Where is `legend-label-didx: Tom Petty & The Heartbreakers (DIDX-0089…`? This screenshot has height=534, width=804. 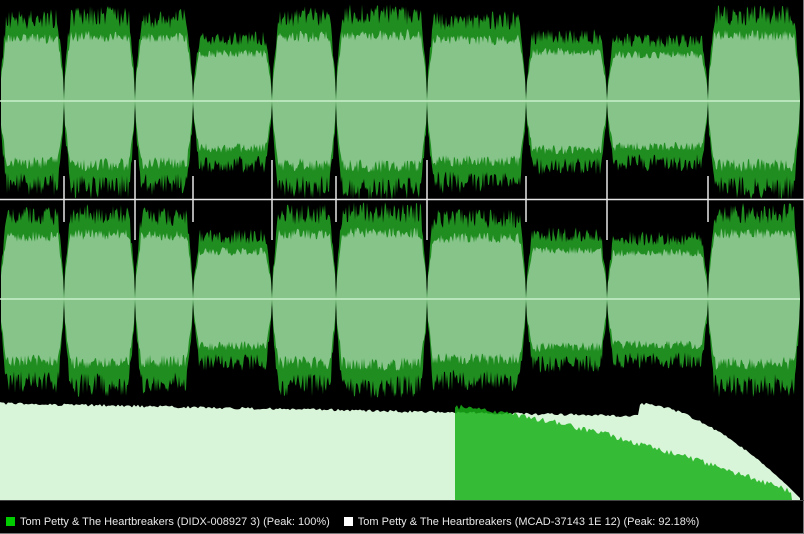
legend-label-didx: Tom Petty & The Heartbreakers (DIDX-0089… is located at coordinates (175, 521).